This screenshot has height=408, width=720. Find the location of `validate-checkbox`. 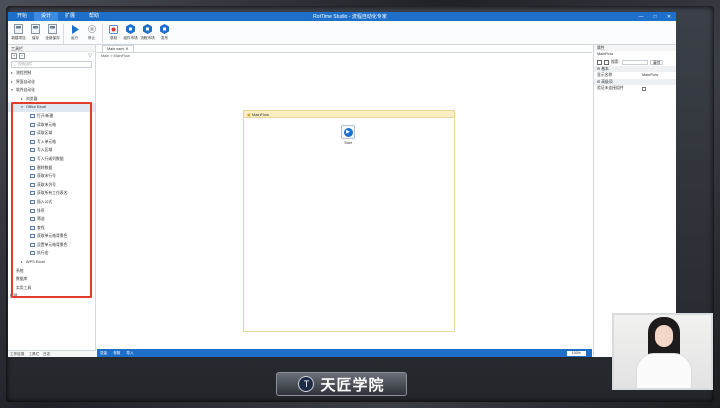

validate-checkbox is located at coordinates (644, 88).